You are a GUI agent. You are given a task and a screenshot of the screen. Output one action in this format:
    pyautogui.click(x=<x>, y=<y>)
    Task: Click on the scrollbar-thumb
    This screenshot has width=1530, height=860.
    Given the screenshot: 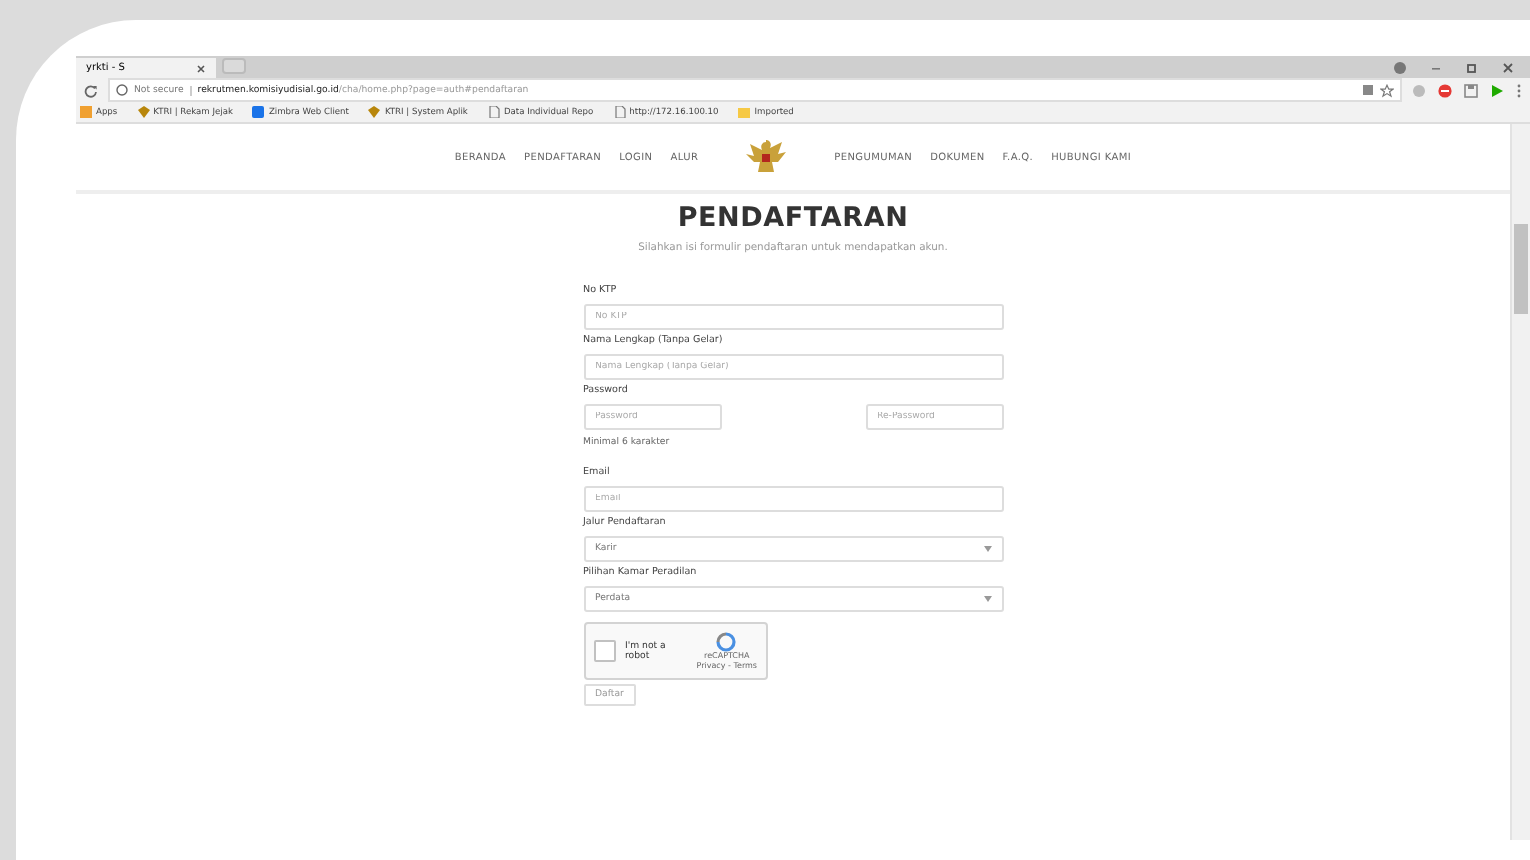 What is the action you would take?
    pyautogui.click(x=1521, y=269)
    